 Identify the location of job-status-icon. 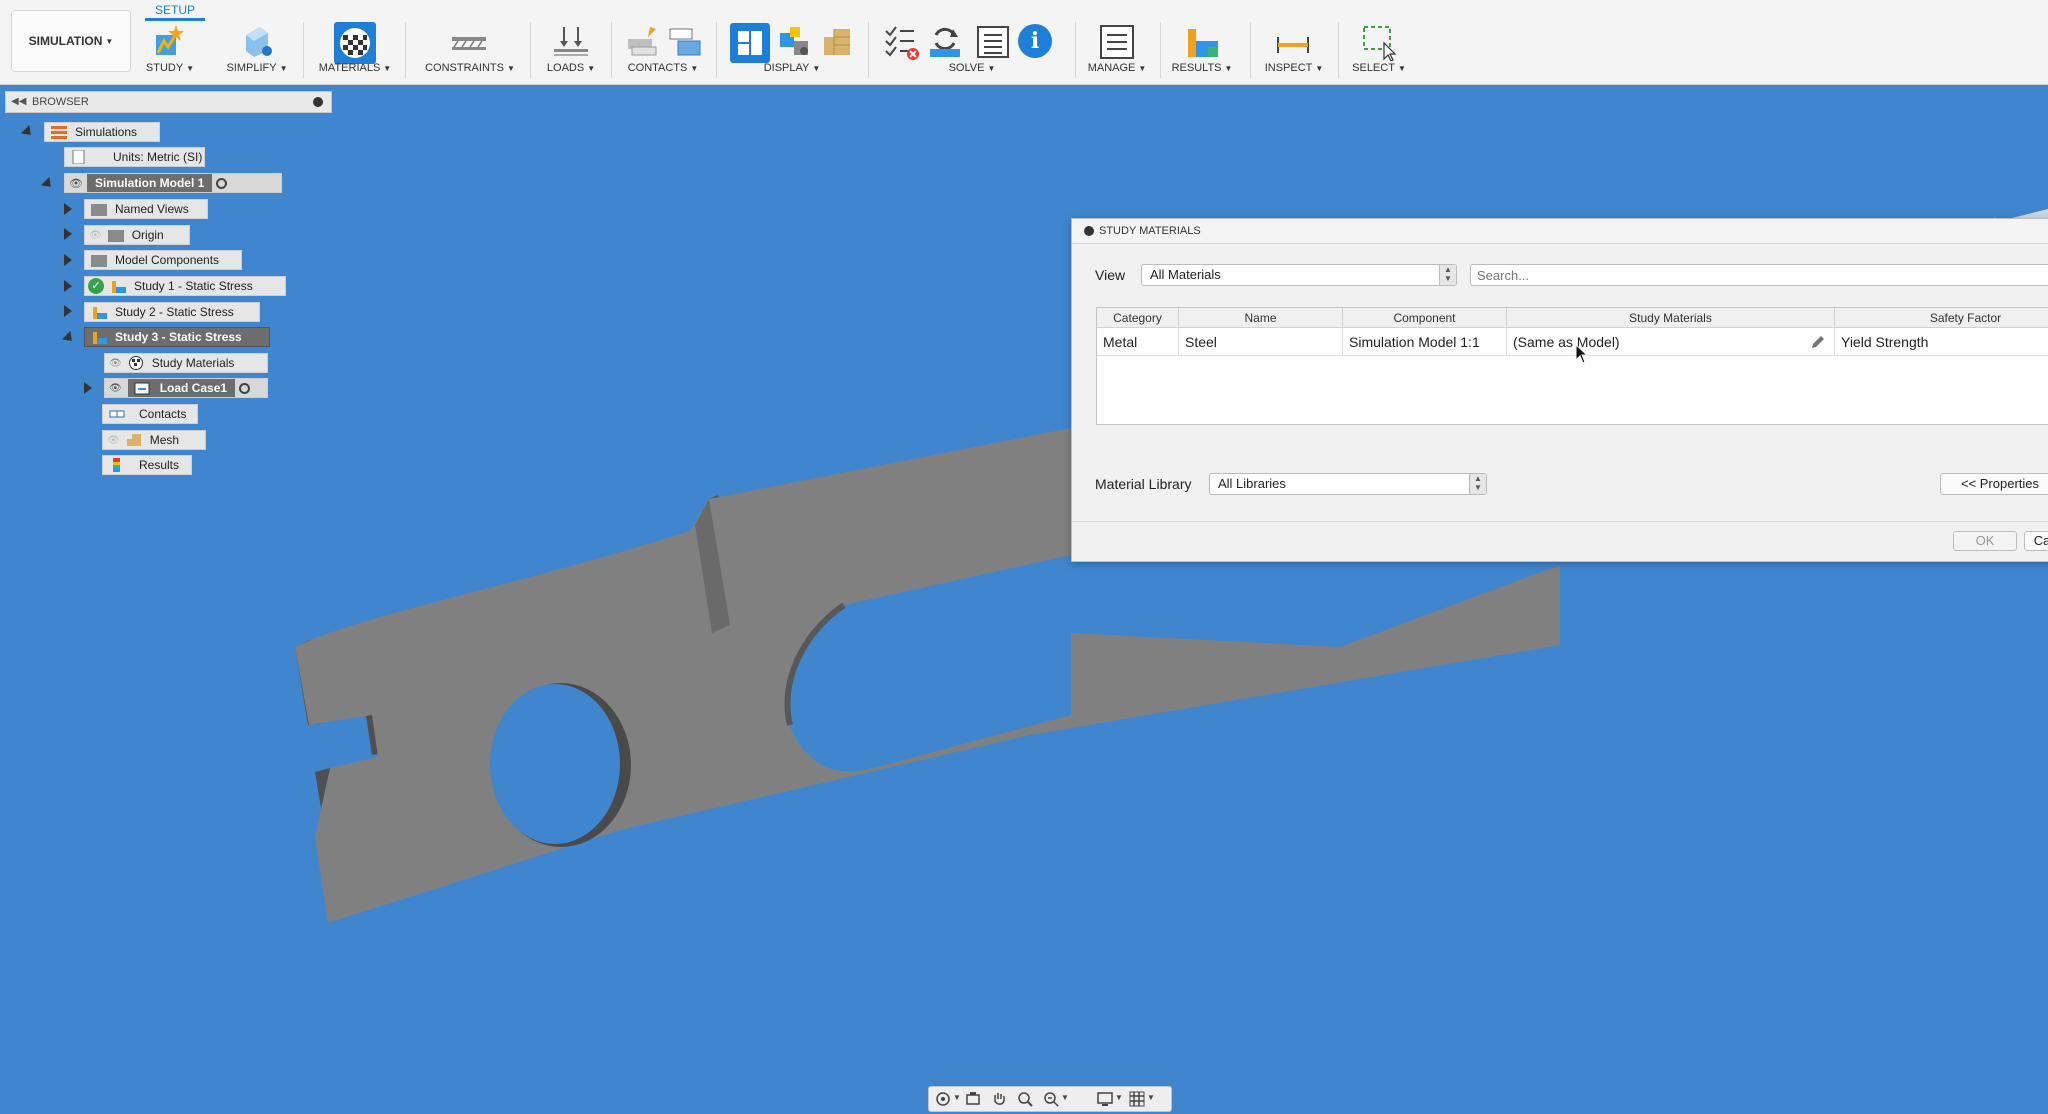
(993, 42).